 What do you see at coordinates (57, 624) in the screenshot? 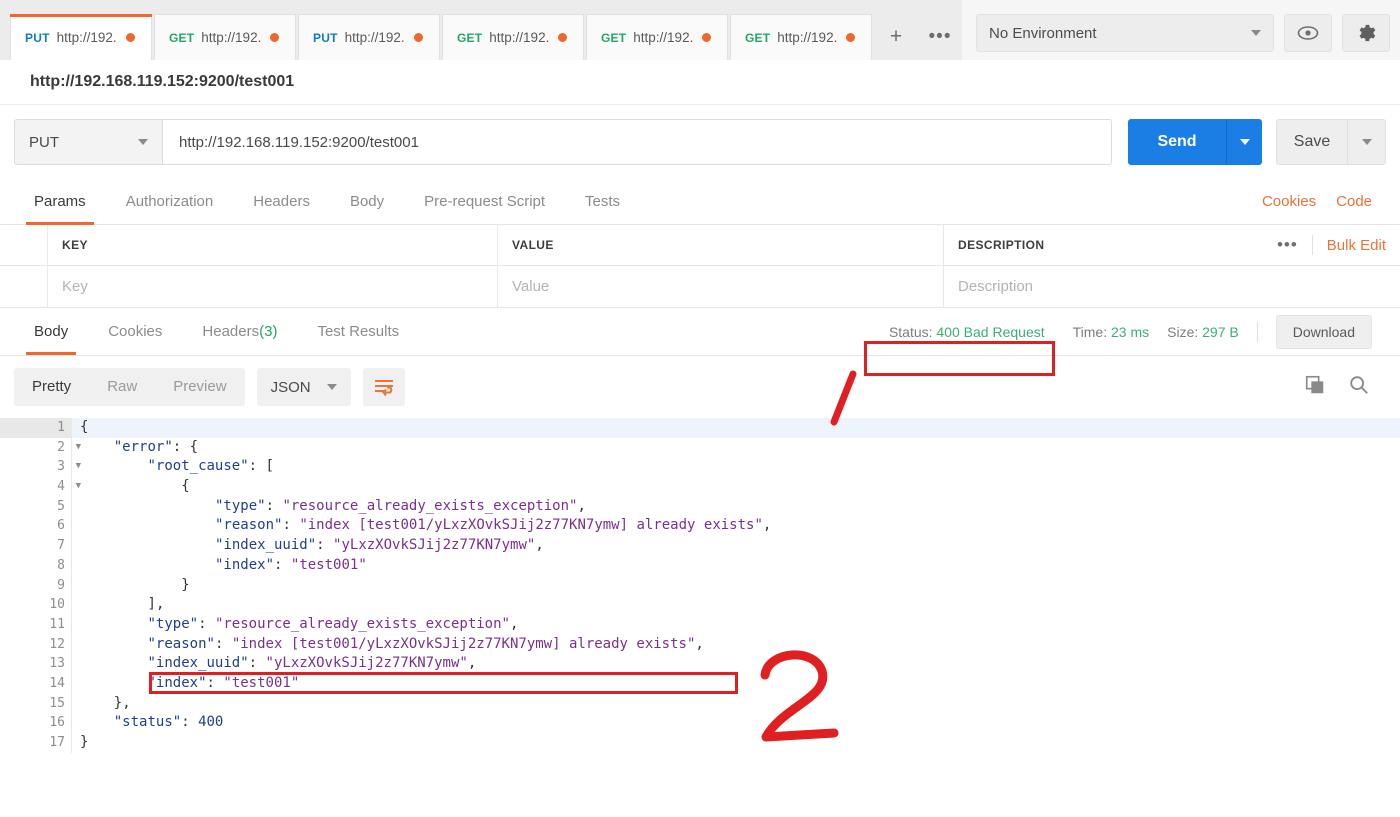
I see `line-number-11: 11` at bounding box center [57, 624].